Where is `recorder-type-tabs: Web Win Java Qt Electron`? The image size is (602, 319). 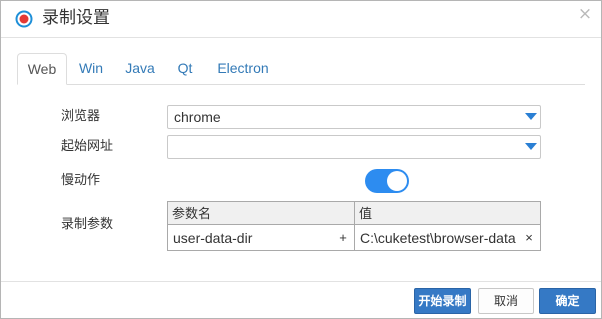 recorder-type-tabs: Web Win Java Qt Electron is located at coordinates (301, 69).